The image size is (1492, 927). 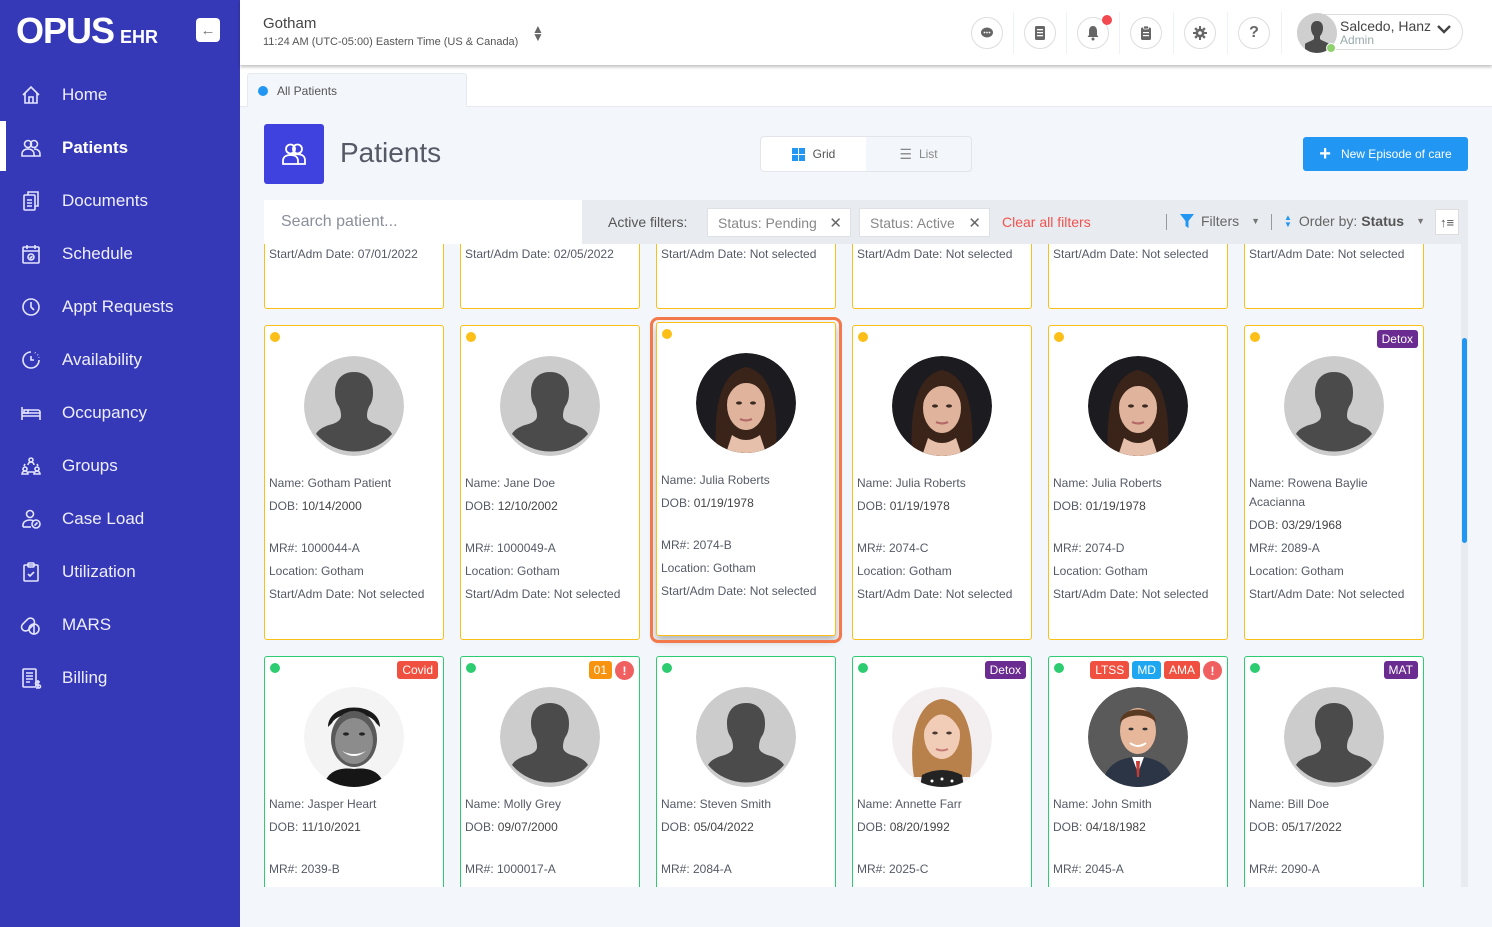 I want to click on sidebar-item-label: Billing, so click(x=85, y=677).